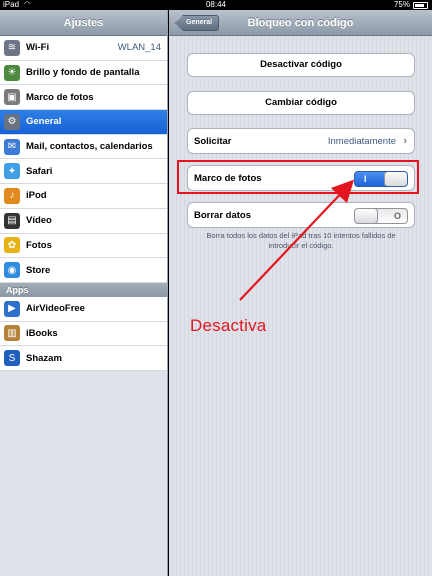 The height and width of the screenshot is (576, 432). Describe the element at coordinates (12, 195) in the screenshot. I see `music-note-icon: ♪` at that location.